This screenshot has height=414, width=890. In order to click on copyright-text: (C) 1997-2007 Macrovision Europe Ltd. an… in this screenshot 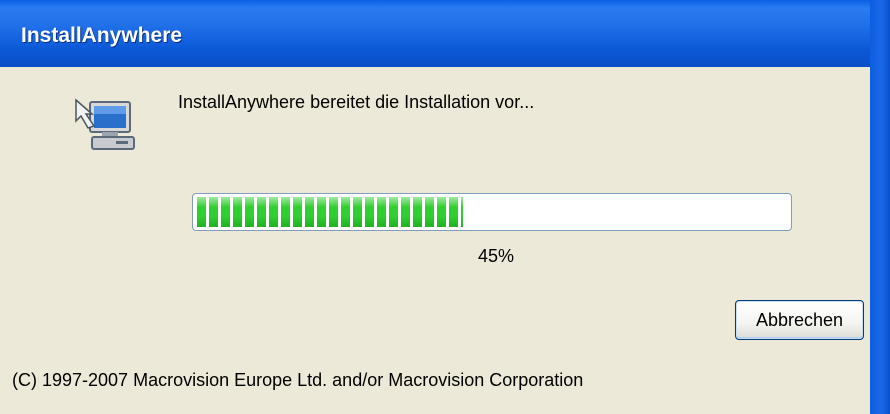, I will do `click(298, 380)`.